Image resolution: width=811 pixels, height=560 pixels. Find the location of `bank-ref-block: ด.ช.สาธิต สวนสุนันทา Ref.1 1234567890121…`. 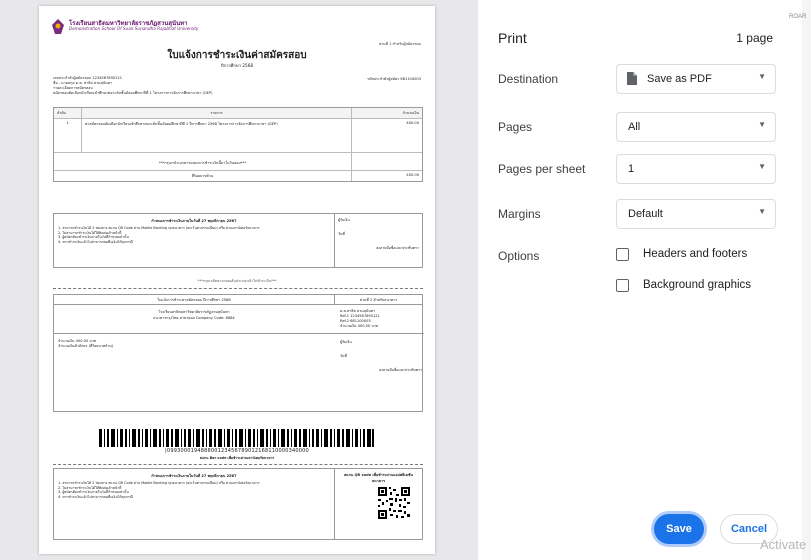

bank-ref-block: ด.ช.สาธิต สวนสุนันทา Ref.1 1234567890121… is located at coordinates (360, 319).